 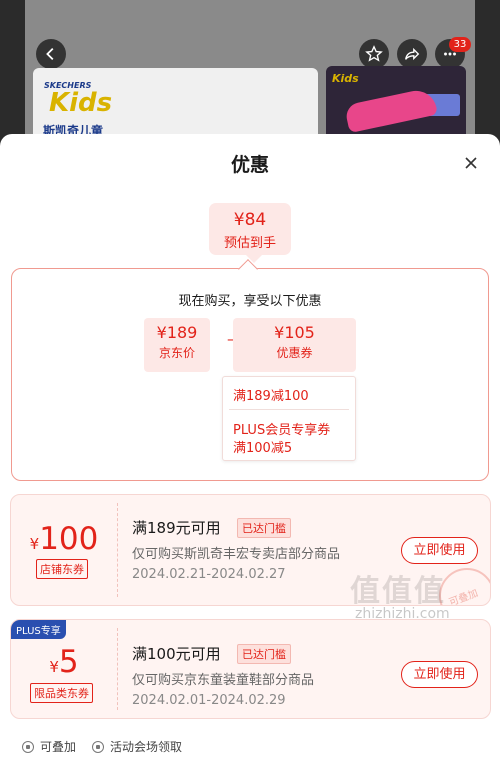 I want to click on plus-exclusive-tag: PLUS专享, so click(x=38, y=629).